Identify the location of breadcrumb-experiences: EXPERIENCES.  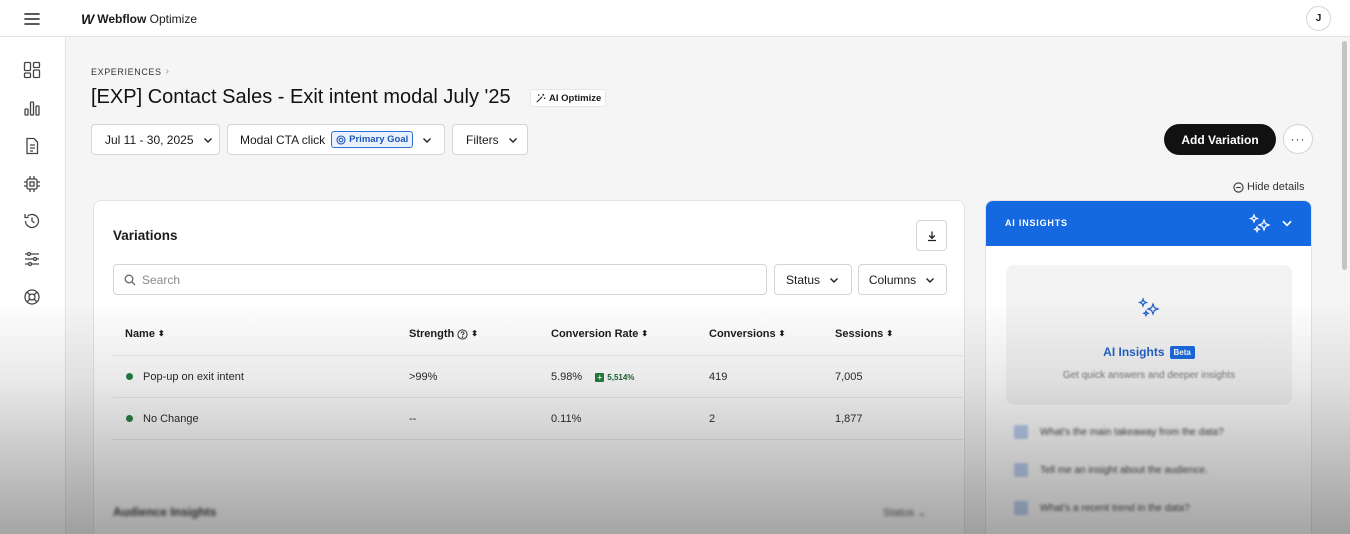
(126, 72).